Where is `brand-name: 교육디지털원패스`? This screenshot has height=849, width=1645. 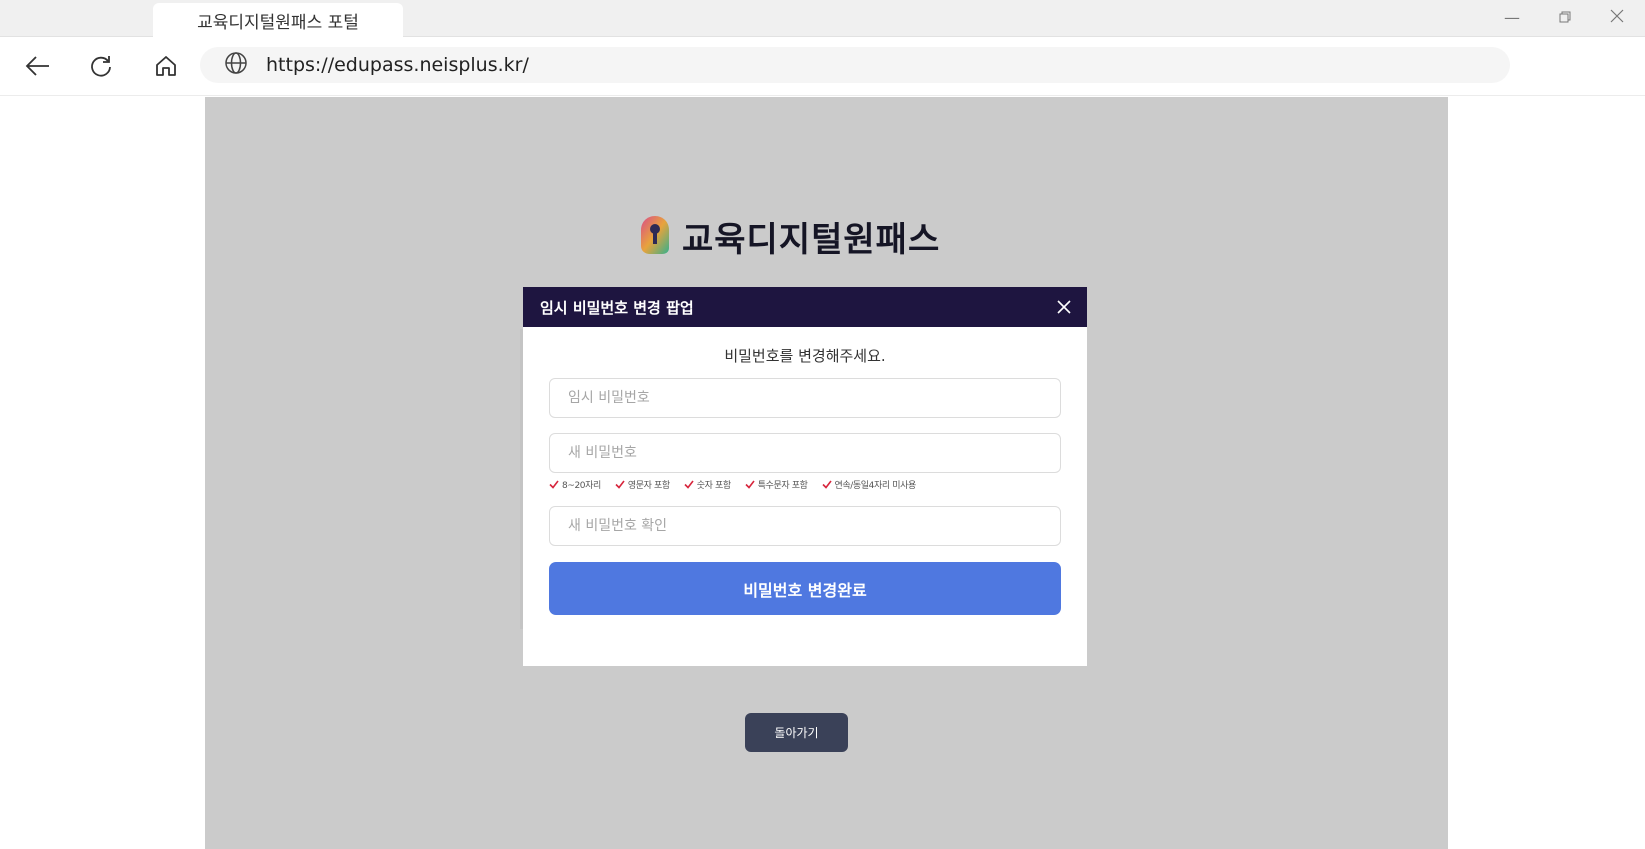
brand-name: 교육디지털원패스 is located at coordinates (811, 240).